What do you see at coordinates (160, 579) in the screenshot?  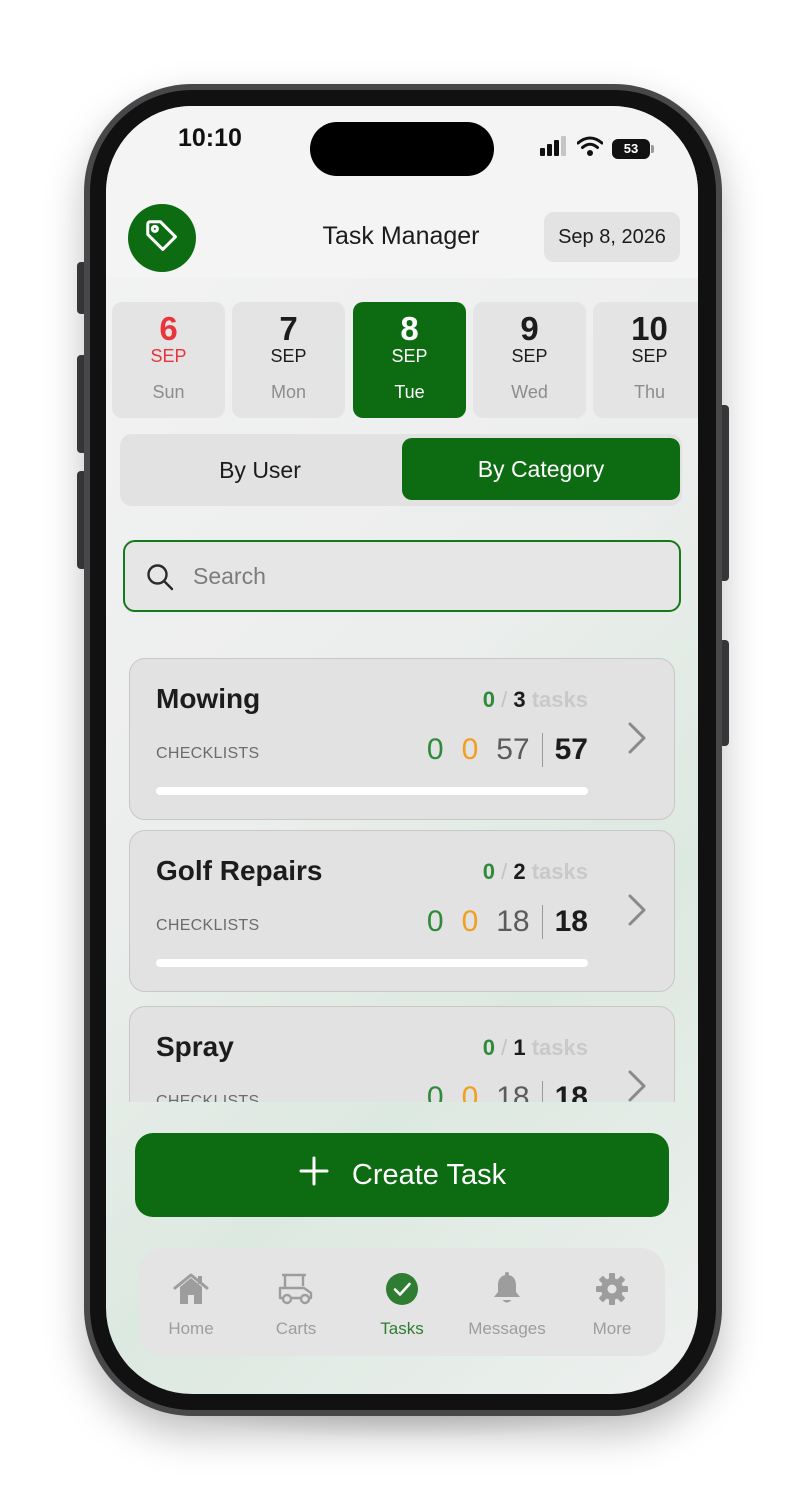 I see `search-icon` at bounding box center [160, 579].